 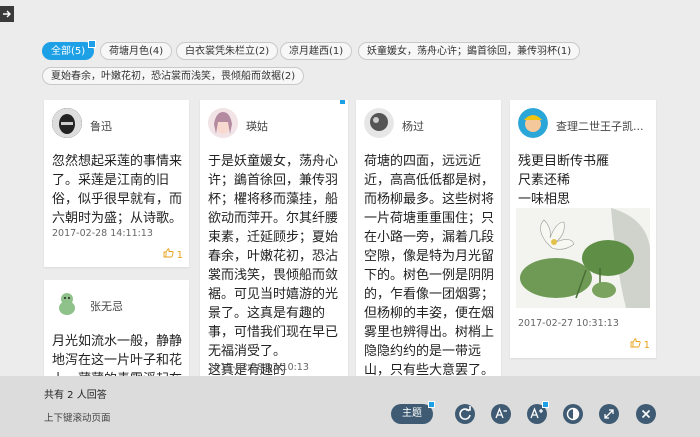 What do you see at coordinates (316, 51) in the screenshot?
I see `tag-cool-moon: 凉月趖西(1)` at bounding box center [316, 51].